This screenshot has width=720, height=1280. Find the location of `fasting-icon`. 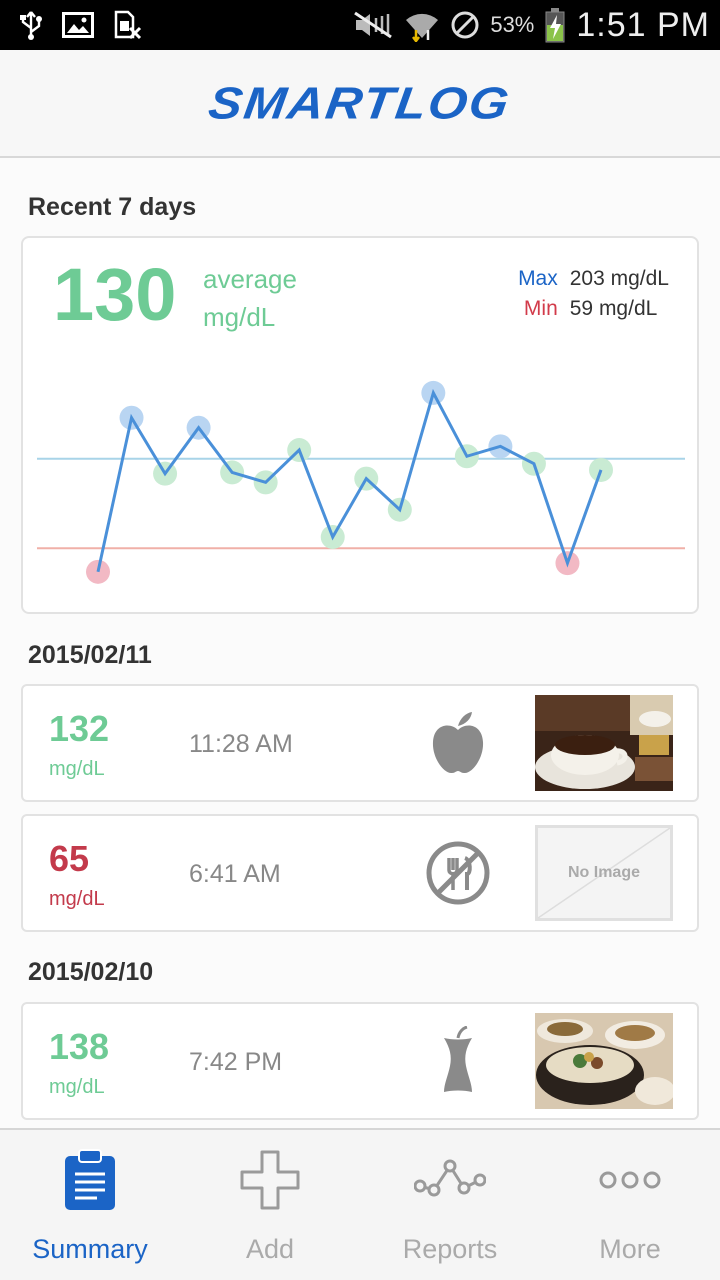

fasting-icon is located at coordinates (458, 873).